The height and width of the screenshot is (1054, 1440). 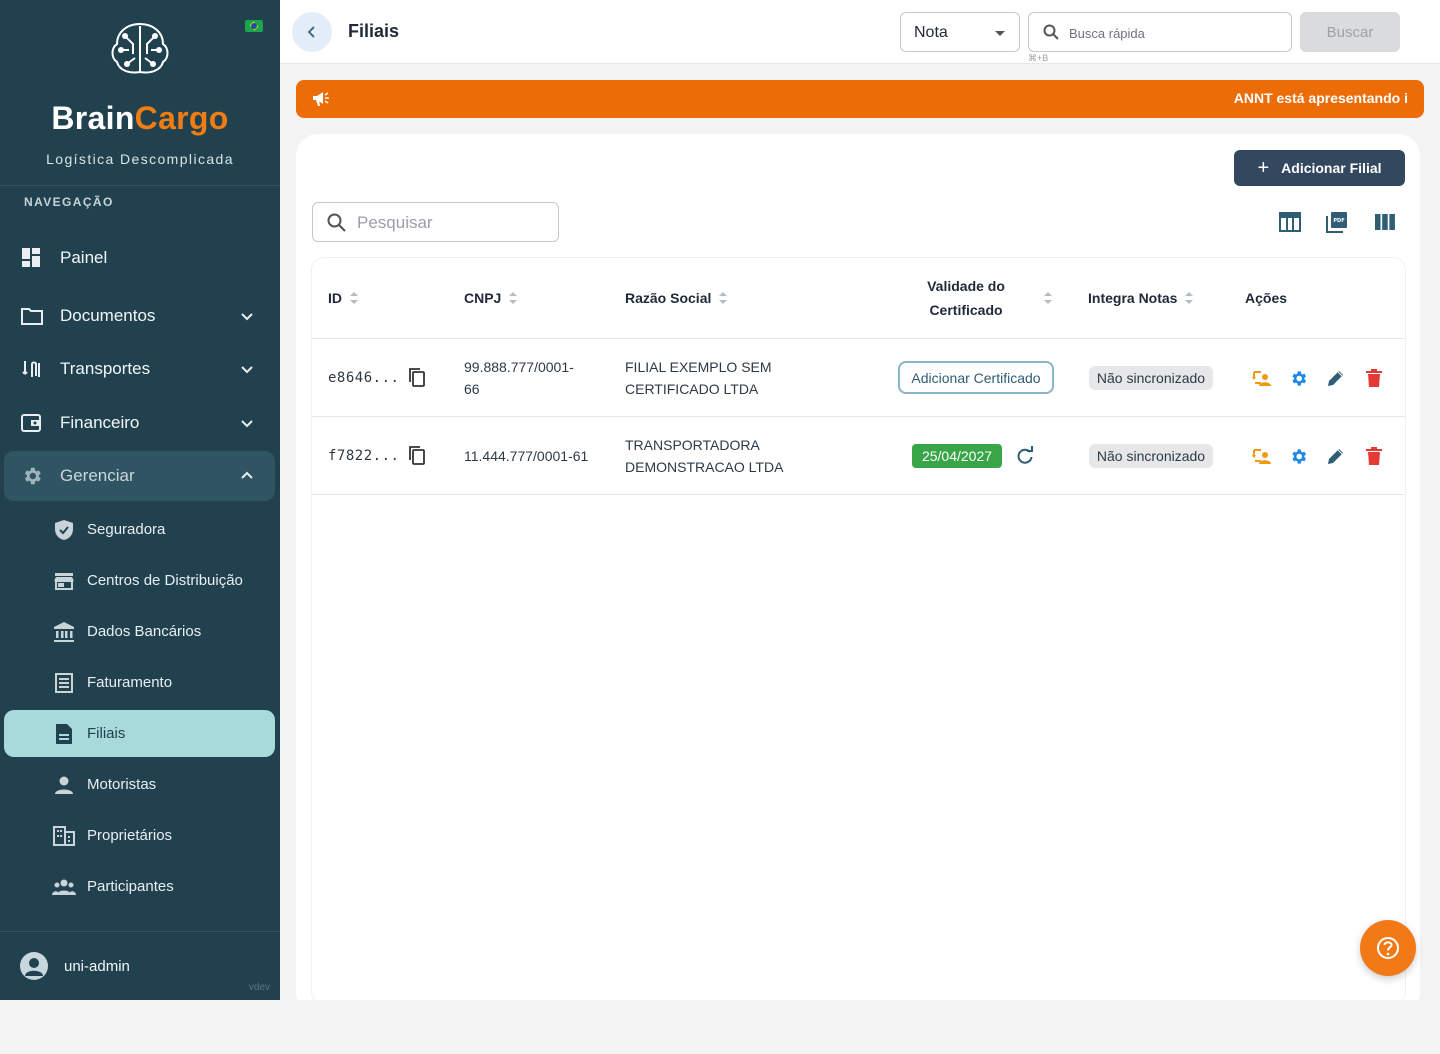 I want to click on receipt-icon, so click(x=64, y=683).